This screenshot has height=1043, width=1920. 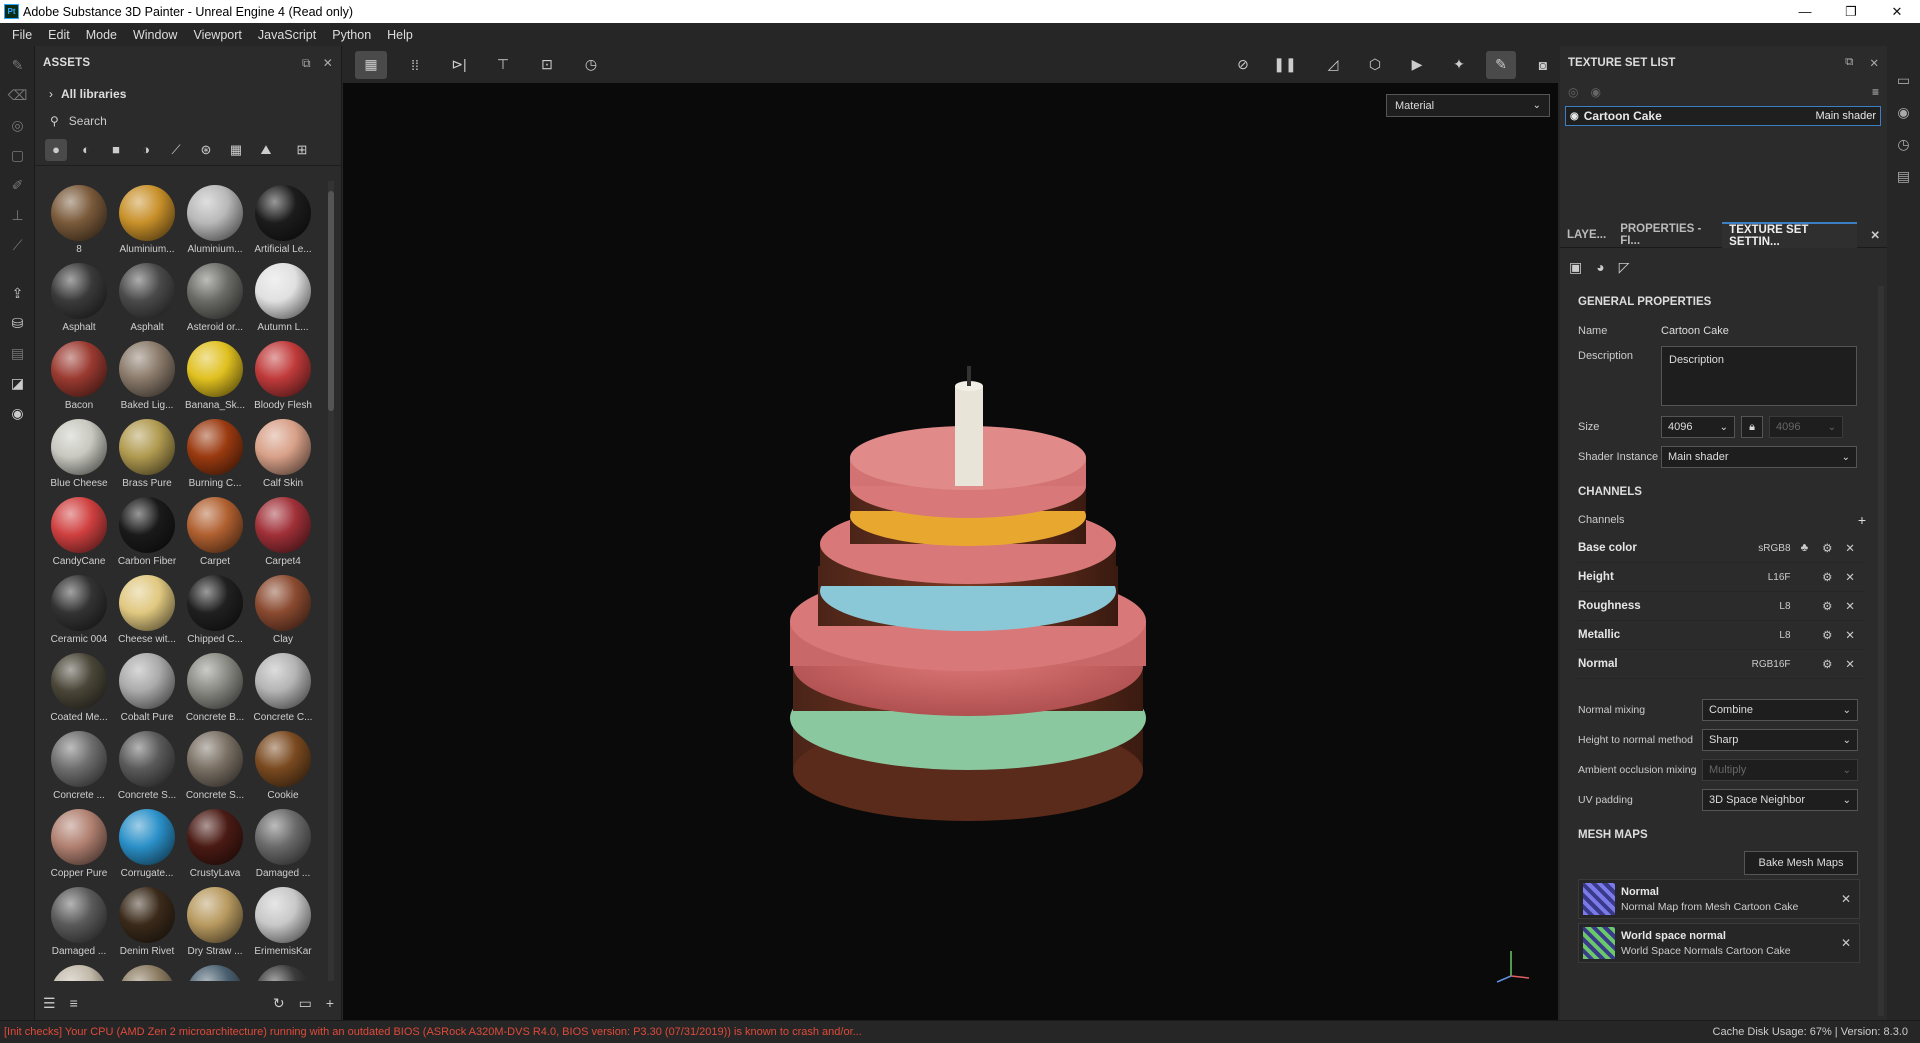 What do you see at coordinates (1903, 80) in the screenshot?
I see `comments-icon: ▭` at bounding box center [1903, 80].